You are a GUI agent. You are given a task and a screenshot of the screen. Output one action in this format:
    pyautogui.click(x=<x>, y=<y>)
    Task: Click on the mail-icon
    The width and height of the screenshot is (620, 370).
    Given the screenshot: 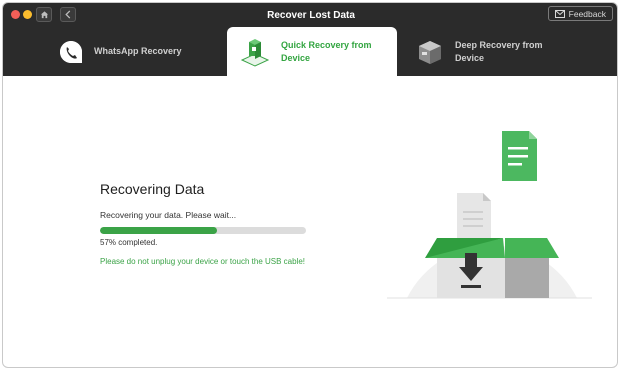 What is the action you would take?
    pyautogui.click(x=559, y=13)
    